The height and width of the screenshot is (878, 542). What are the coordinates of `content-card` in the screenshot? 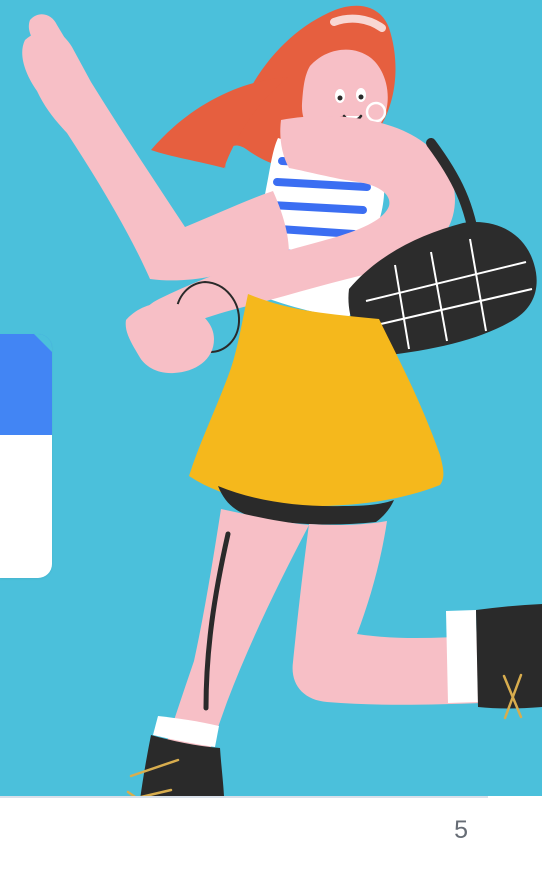 It's located at (26, 456).